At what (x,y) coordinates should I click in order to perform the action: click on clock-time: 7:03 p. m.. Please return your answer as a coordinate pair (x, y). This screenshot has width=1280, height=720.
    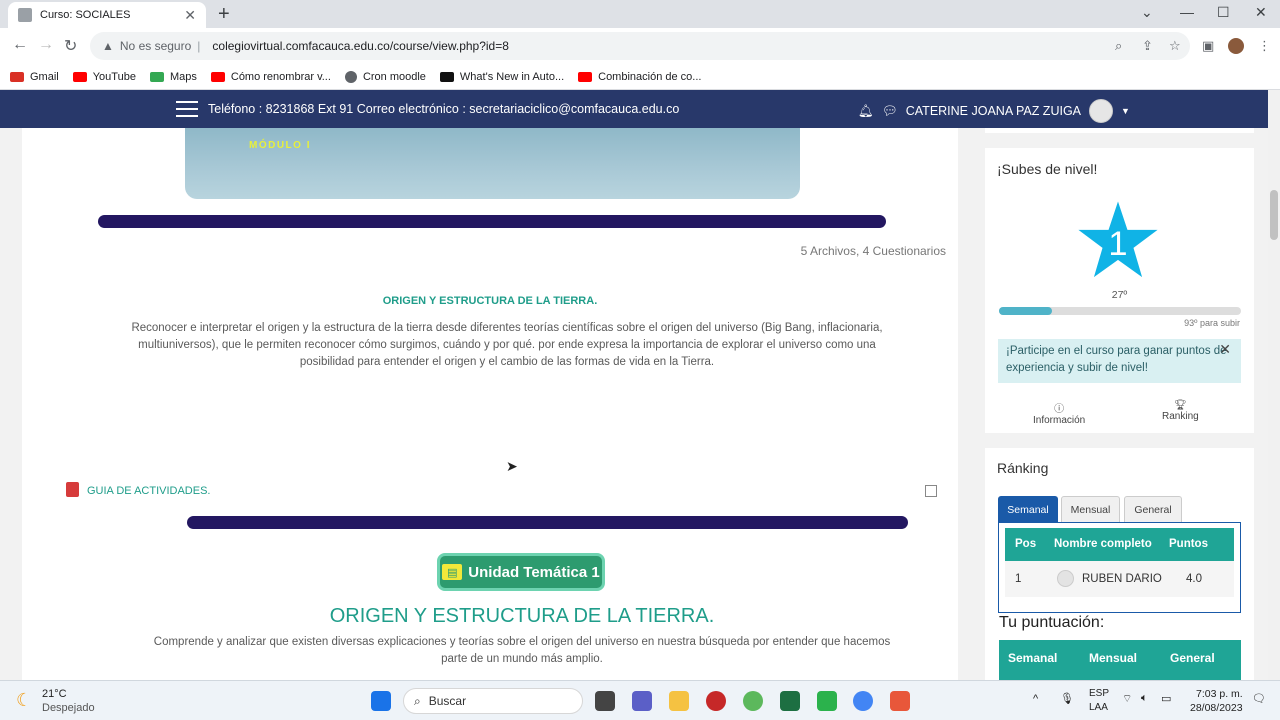
    Looking at the image, I should click on (1219, 694).